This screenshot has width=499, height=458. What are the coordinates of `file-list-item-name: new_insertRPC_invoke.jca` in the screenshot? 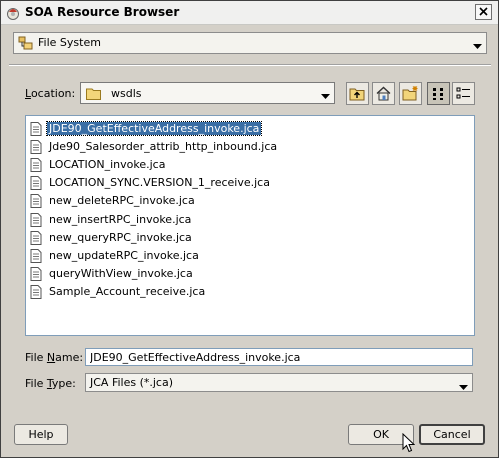 It's located at (120, 219).